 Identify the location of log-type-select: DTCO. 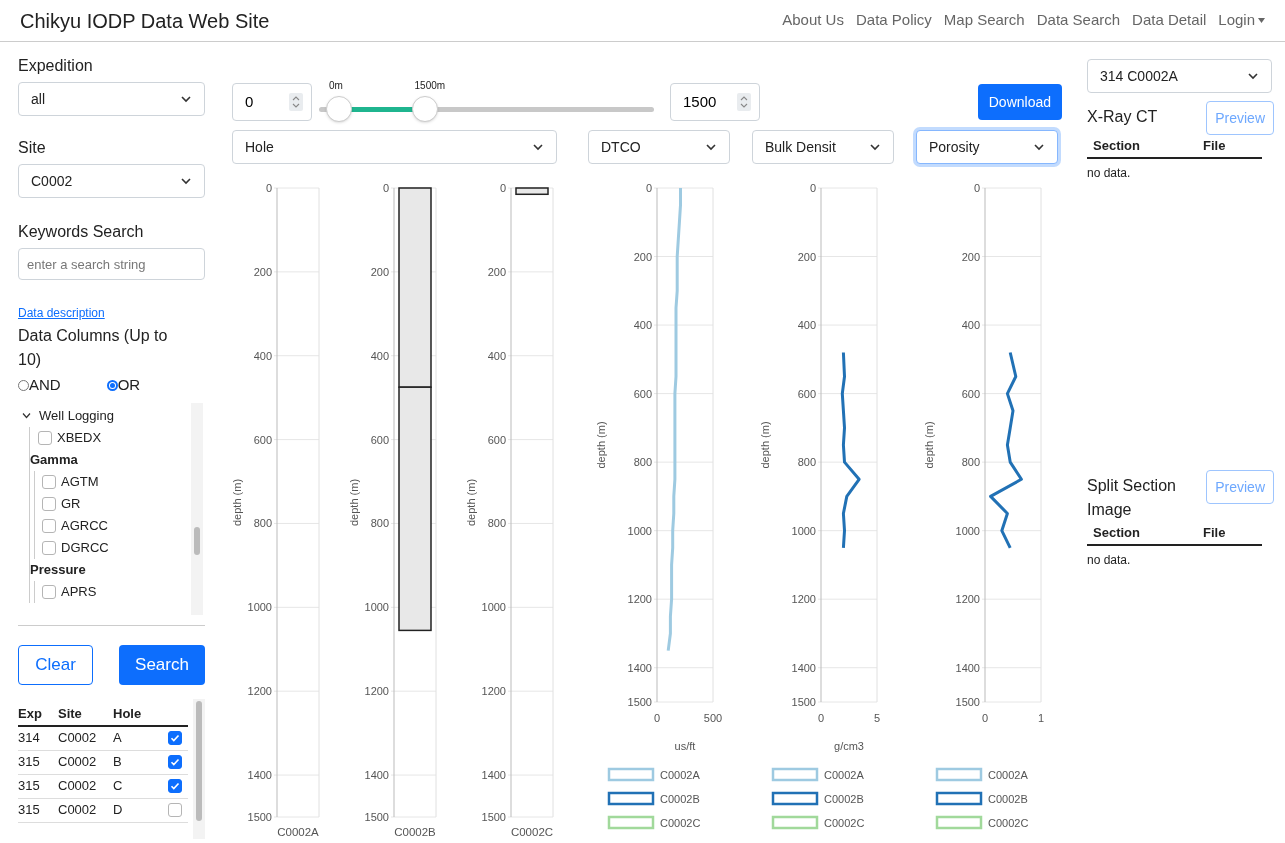
(659, 147).